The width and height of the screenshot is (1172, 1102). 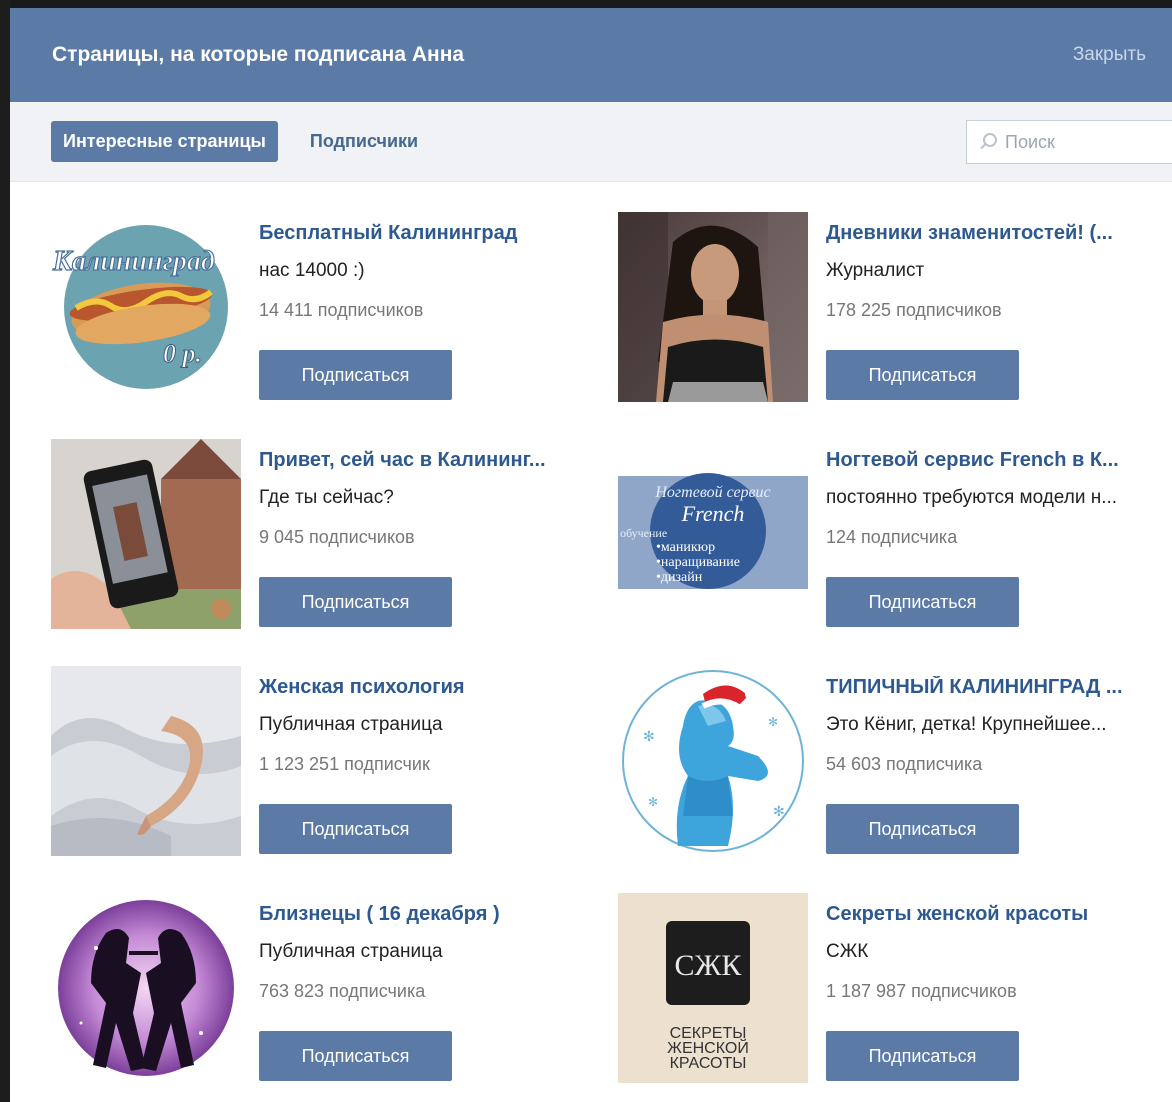 I want to click on tabs-bar: Интересные страницы Подписчики, so click(x=591, y=142).